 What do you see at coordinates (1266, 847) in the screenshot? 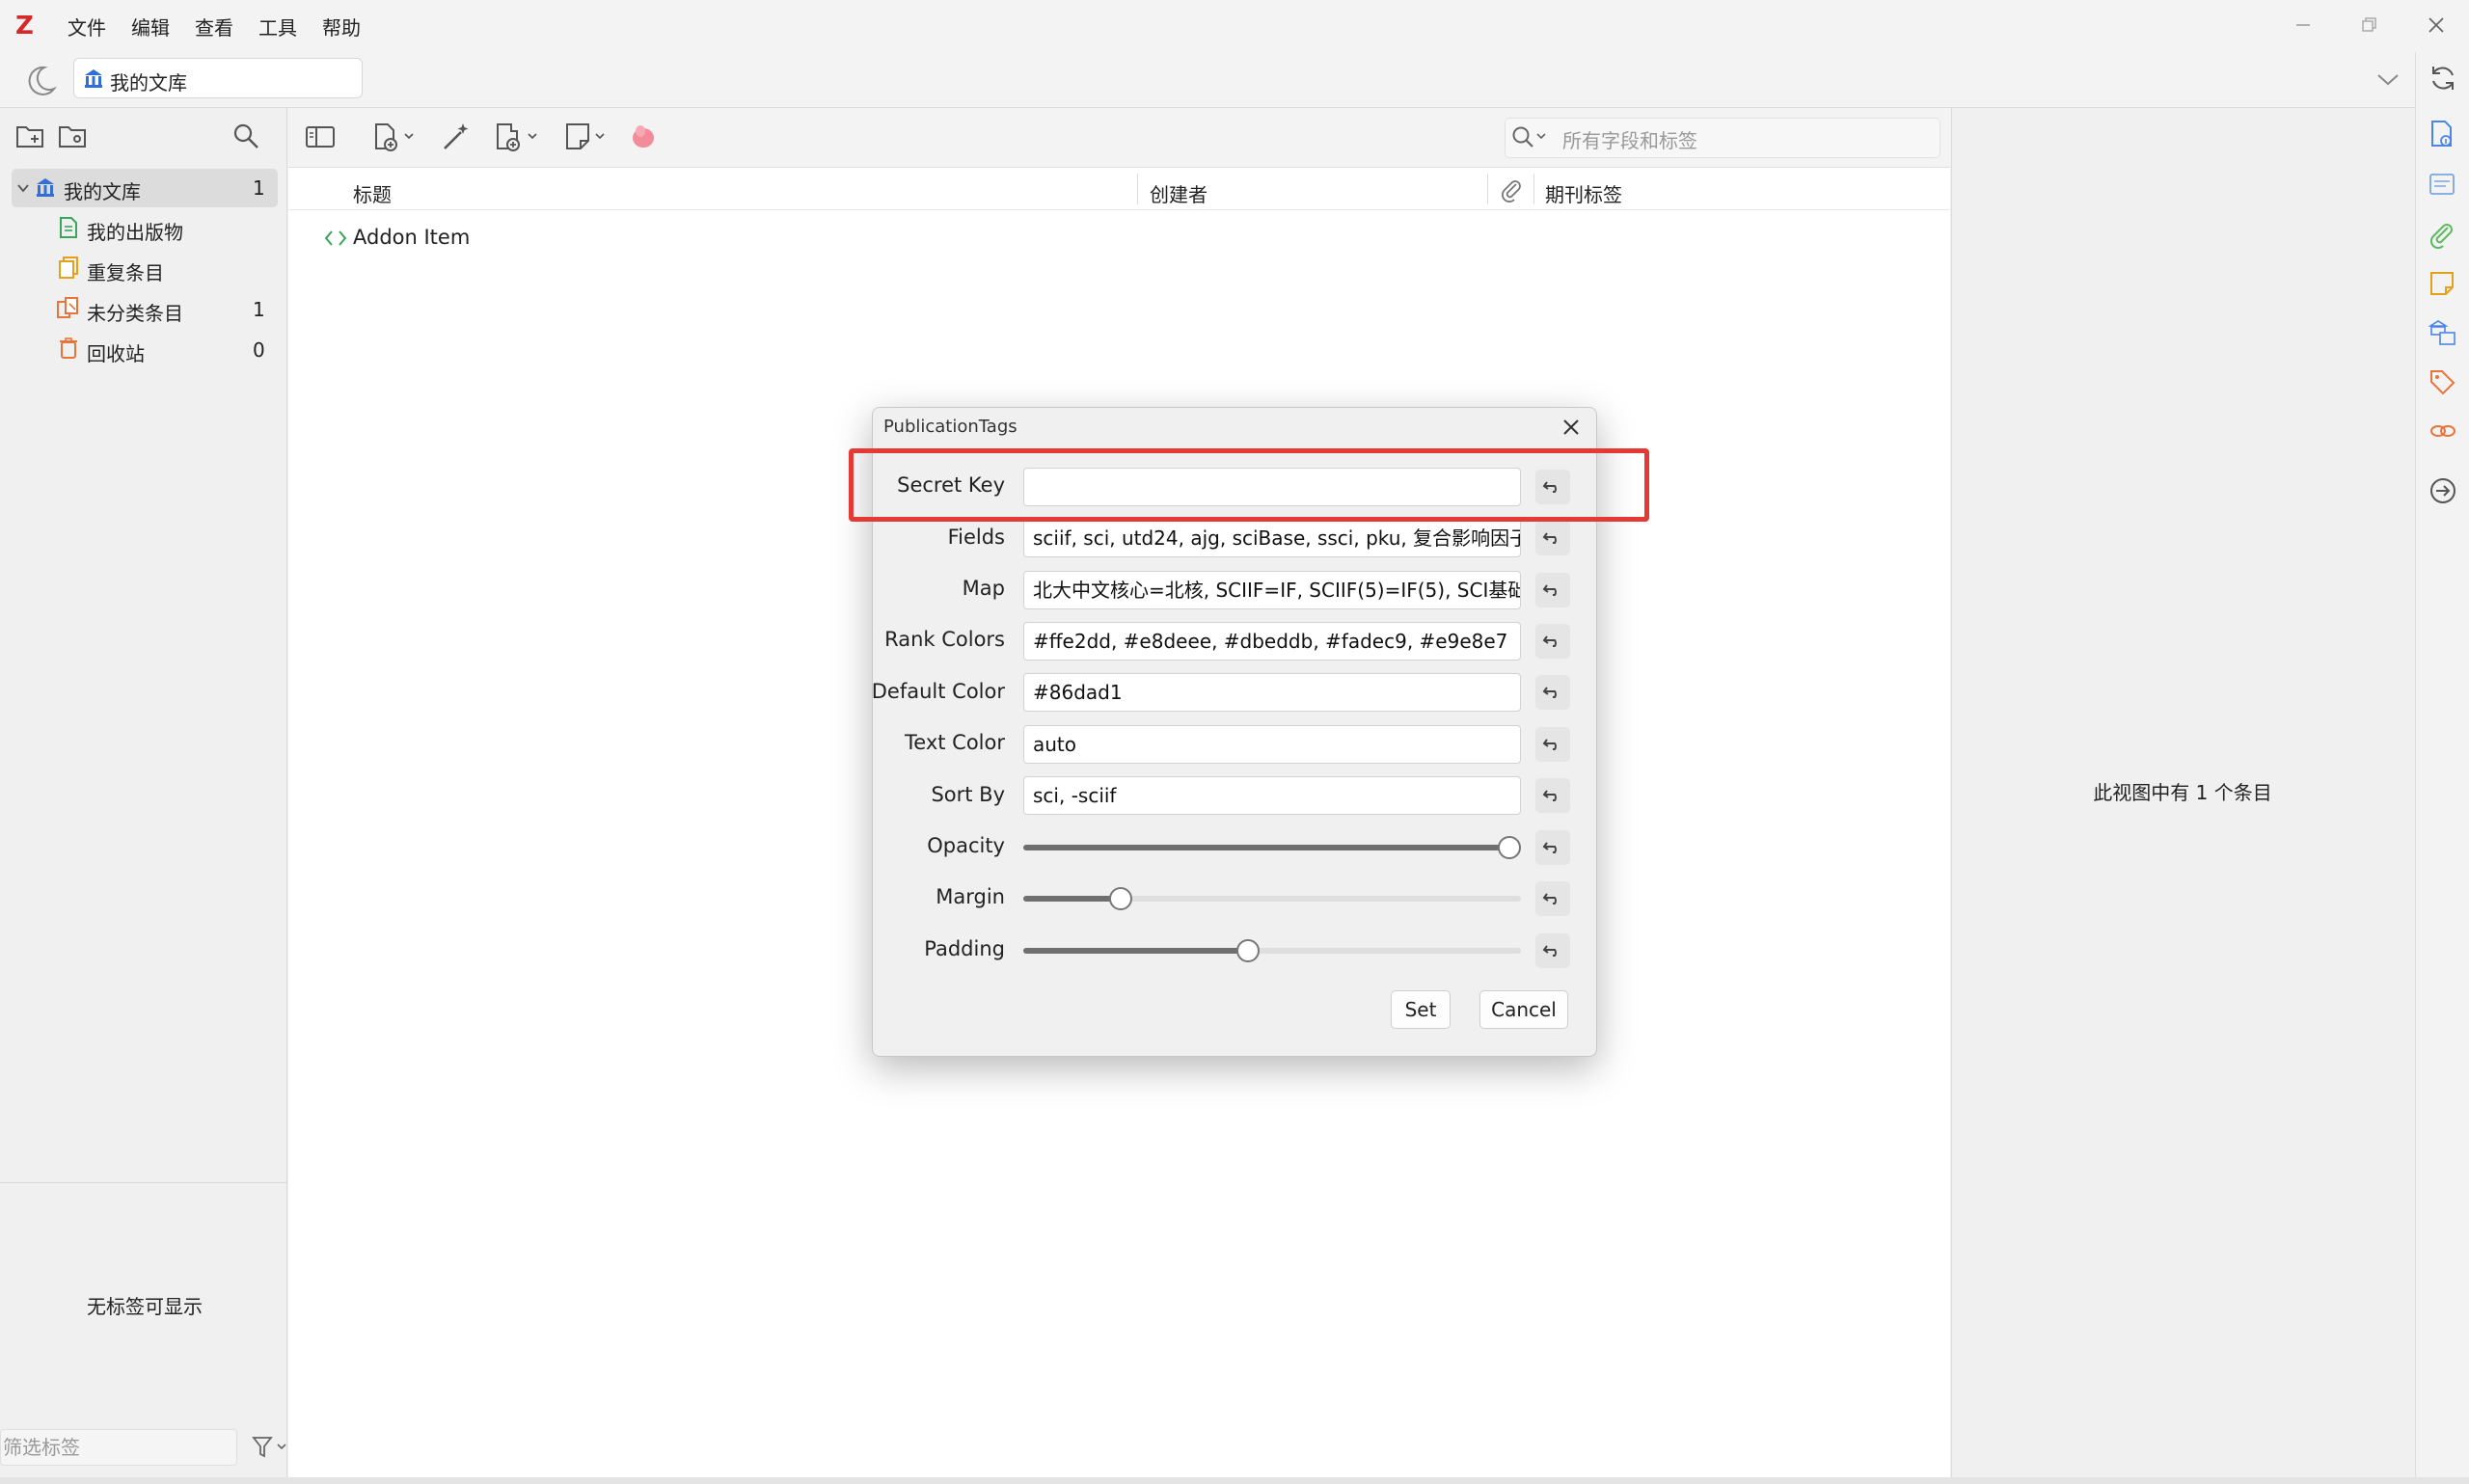
I see `opacity-slider-fill` at bounding box center [1266, 847].